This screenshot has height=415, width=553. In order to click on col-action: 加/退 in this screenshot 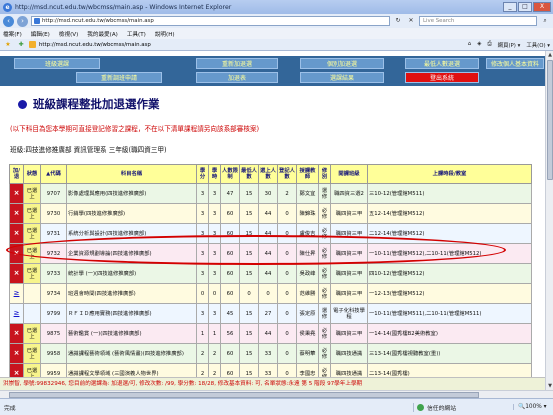, I will do `click(16, 174)`.